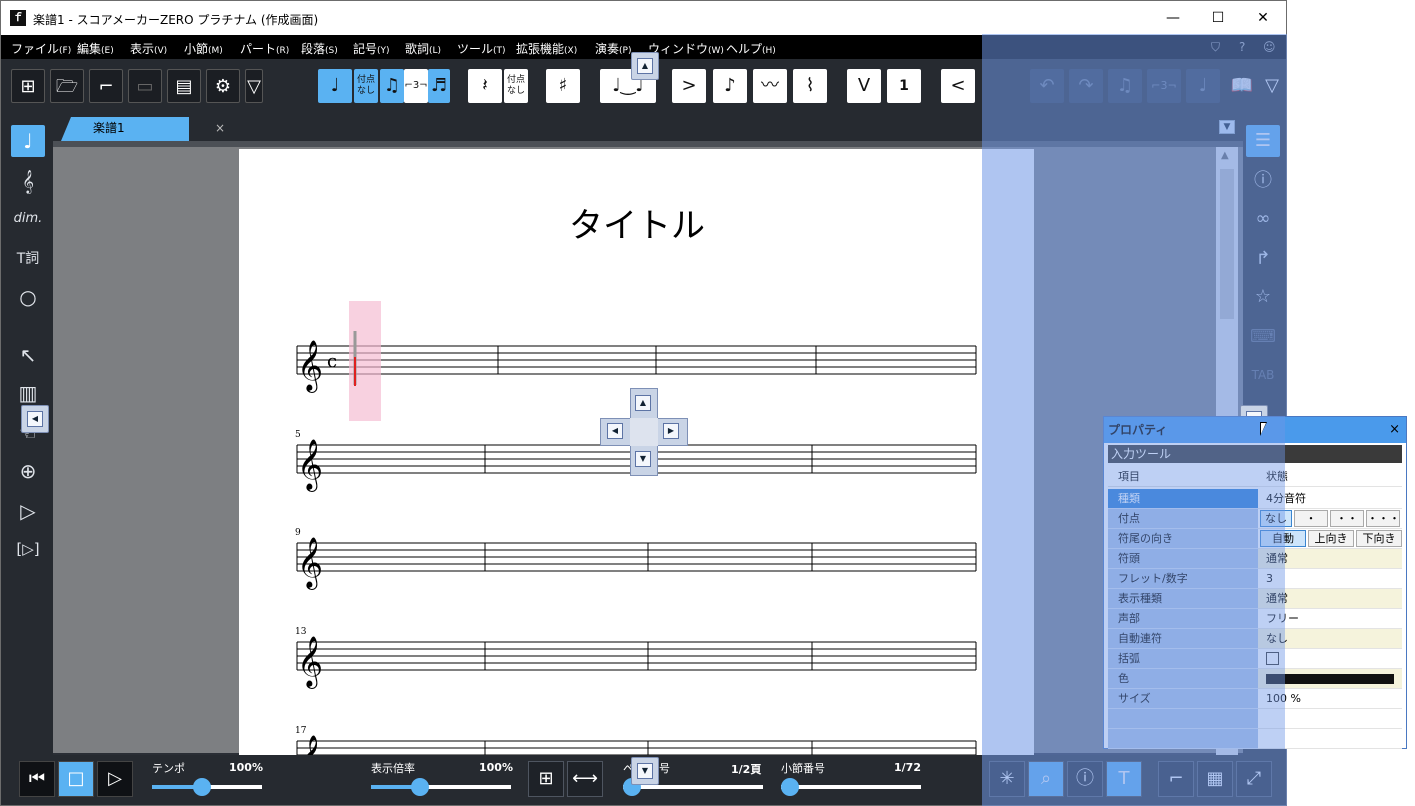 This screenshot has height=806, width=1415. Describe the element at coordinates (393, 768) in the screenshot. I see `zoom-label: 表示倍率` at that location.